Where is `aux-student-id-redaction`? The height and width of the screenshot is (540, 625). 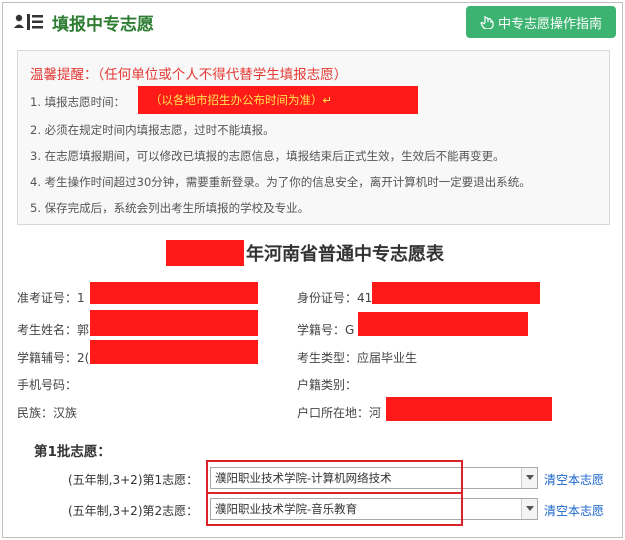
aux-student-id-redaction is located at coordinates (174, 352).